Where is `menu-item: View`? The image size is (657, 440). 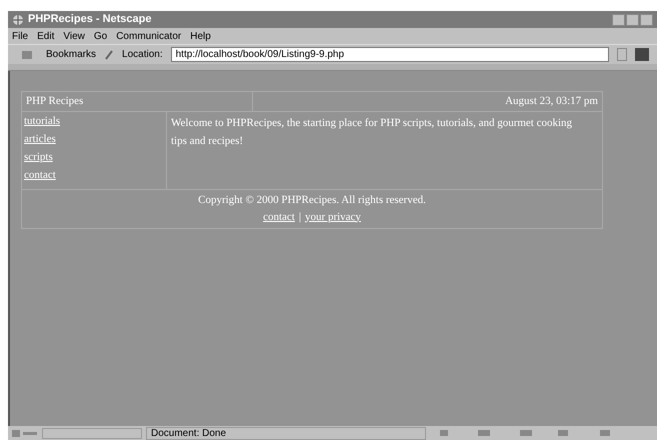
menu-item: View is located at coordinates (74, 36).